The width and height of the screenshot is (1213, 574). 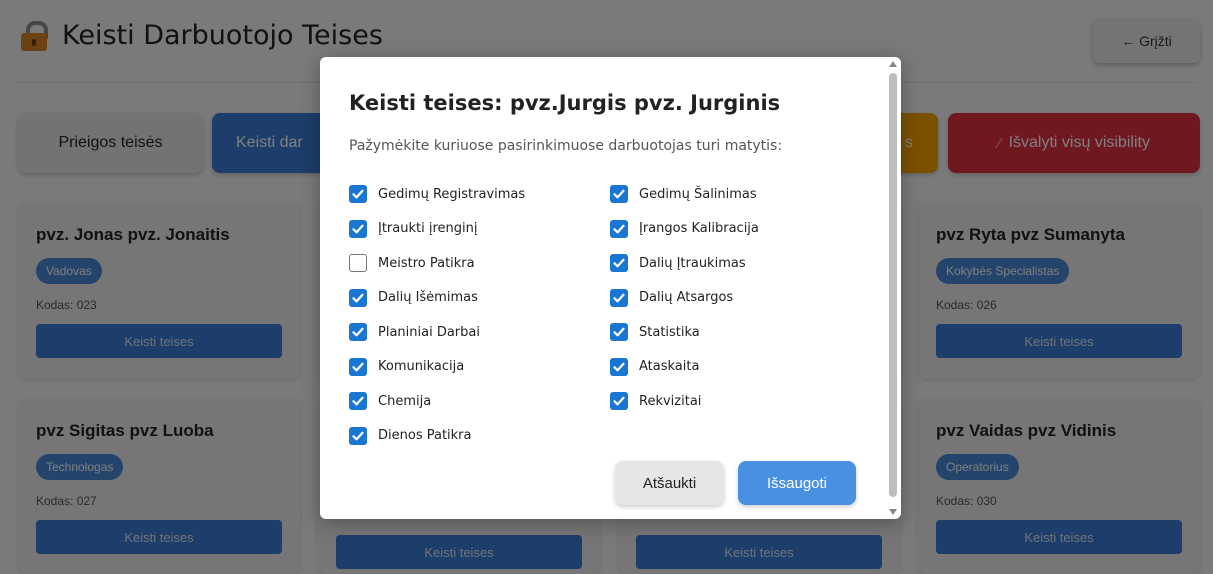 What do you see at coordinates (452, 194) in the screenshot?
I see `permission-label: Gedimų Registravimas` at bounding box center [452, 194].